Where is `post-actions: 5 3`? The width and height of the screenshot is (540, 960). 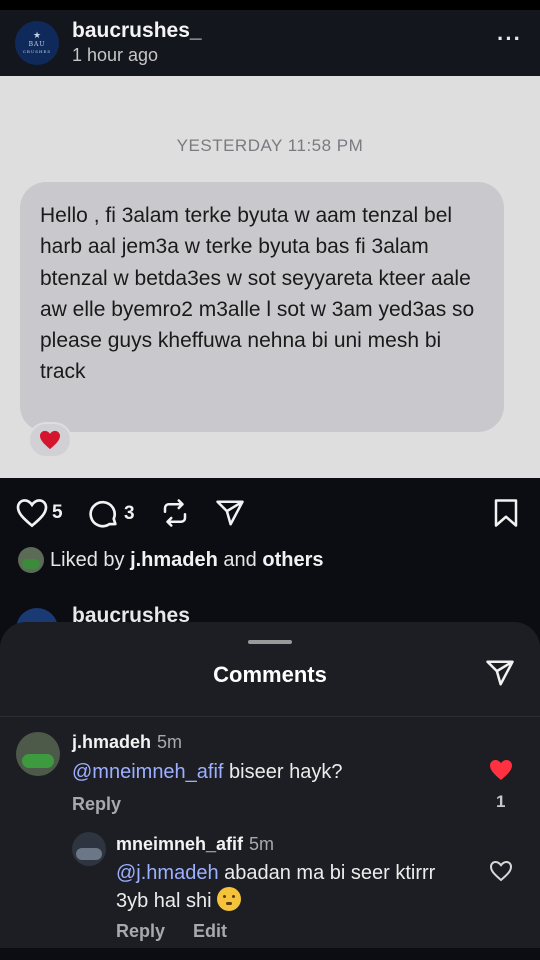
post-actions: 5 3 is located at coordinates (270, 513).